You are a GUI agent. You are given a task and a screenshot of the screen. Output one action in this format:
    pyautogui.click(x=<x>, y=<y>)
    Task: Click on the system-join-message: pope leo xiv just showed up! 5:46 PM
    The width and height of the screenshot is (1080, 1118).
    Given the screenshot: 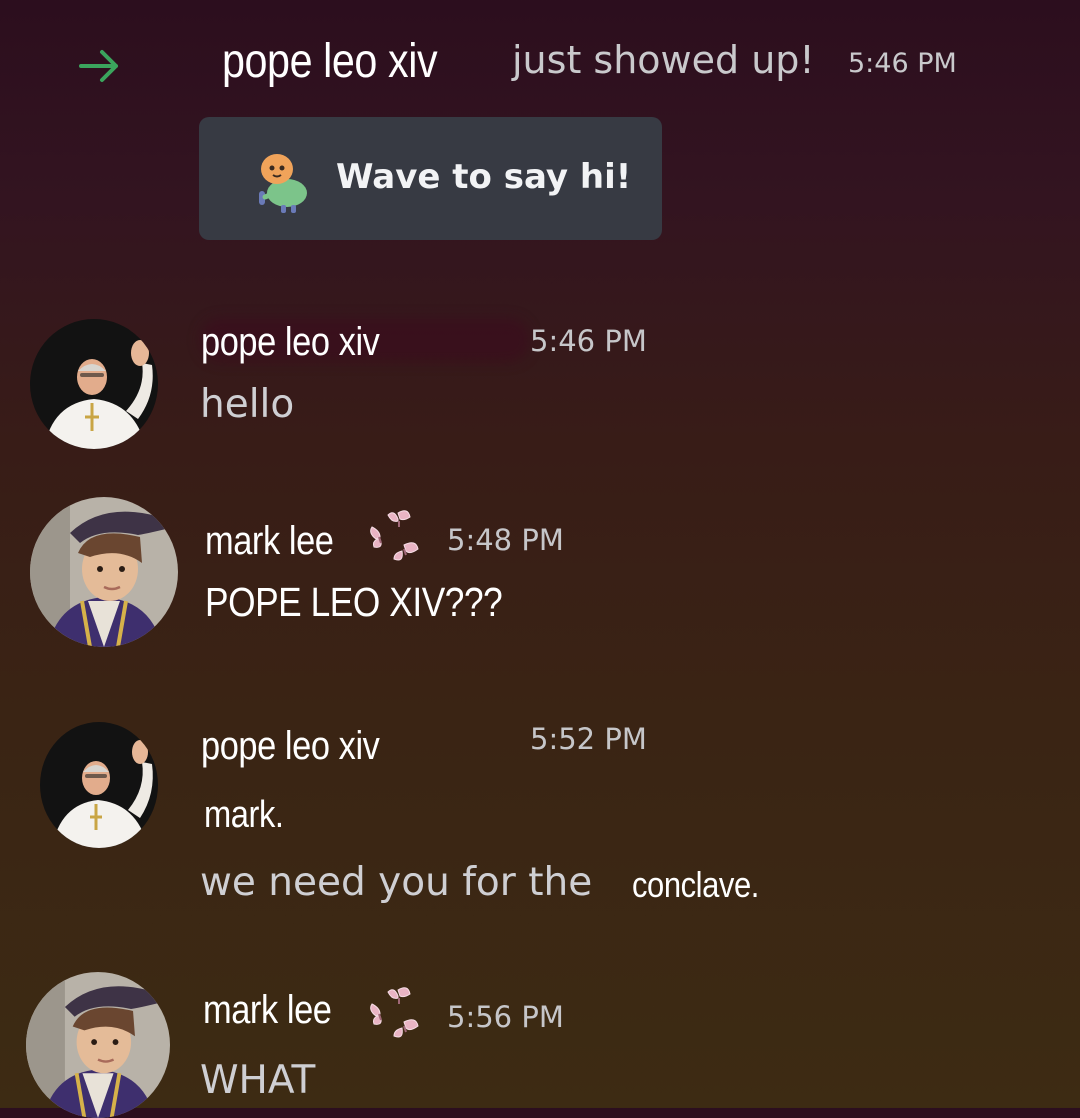 What is the action you would take?
    pyautogui.click(x=540, y=63)
    